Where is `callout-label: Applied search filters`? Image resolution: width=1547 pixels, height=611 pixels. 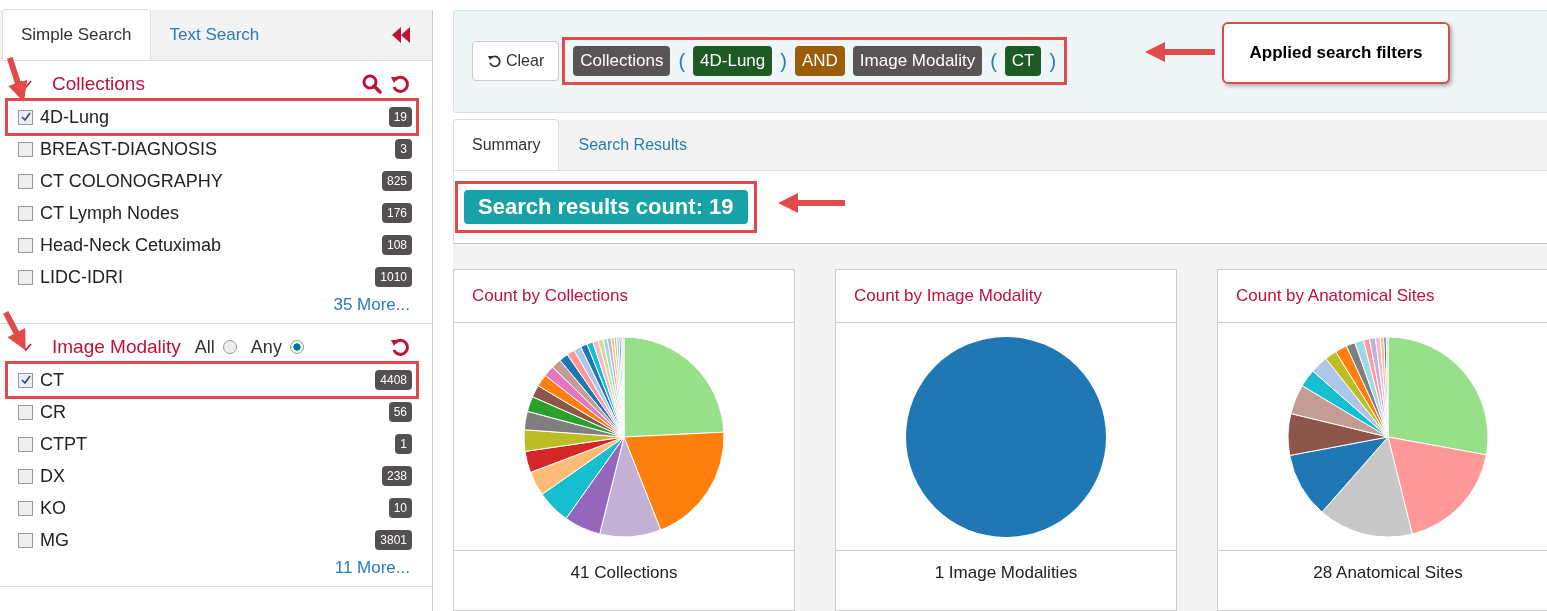
callout-label: Applied search filters is located at coordinates (1336, 53).